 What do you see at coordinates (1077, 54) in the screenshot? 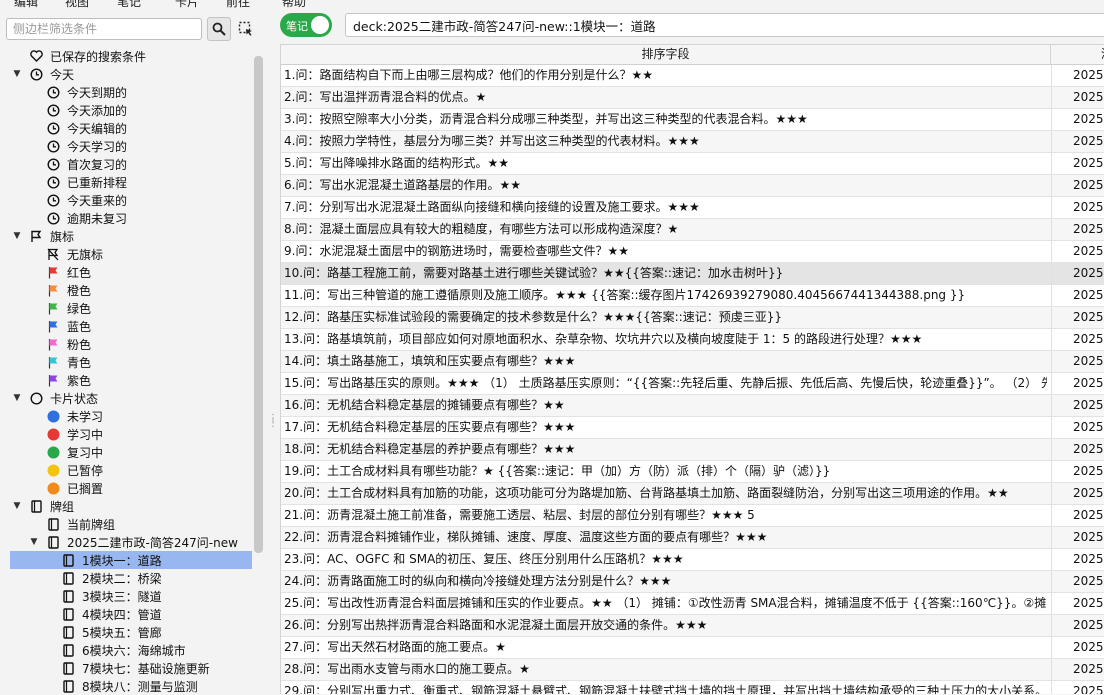
I see `column-header-created: 添` at bounding box center [1077, 54].